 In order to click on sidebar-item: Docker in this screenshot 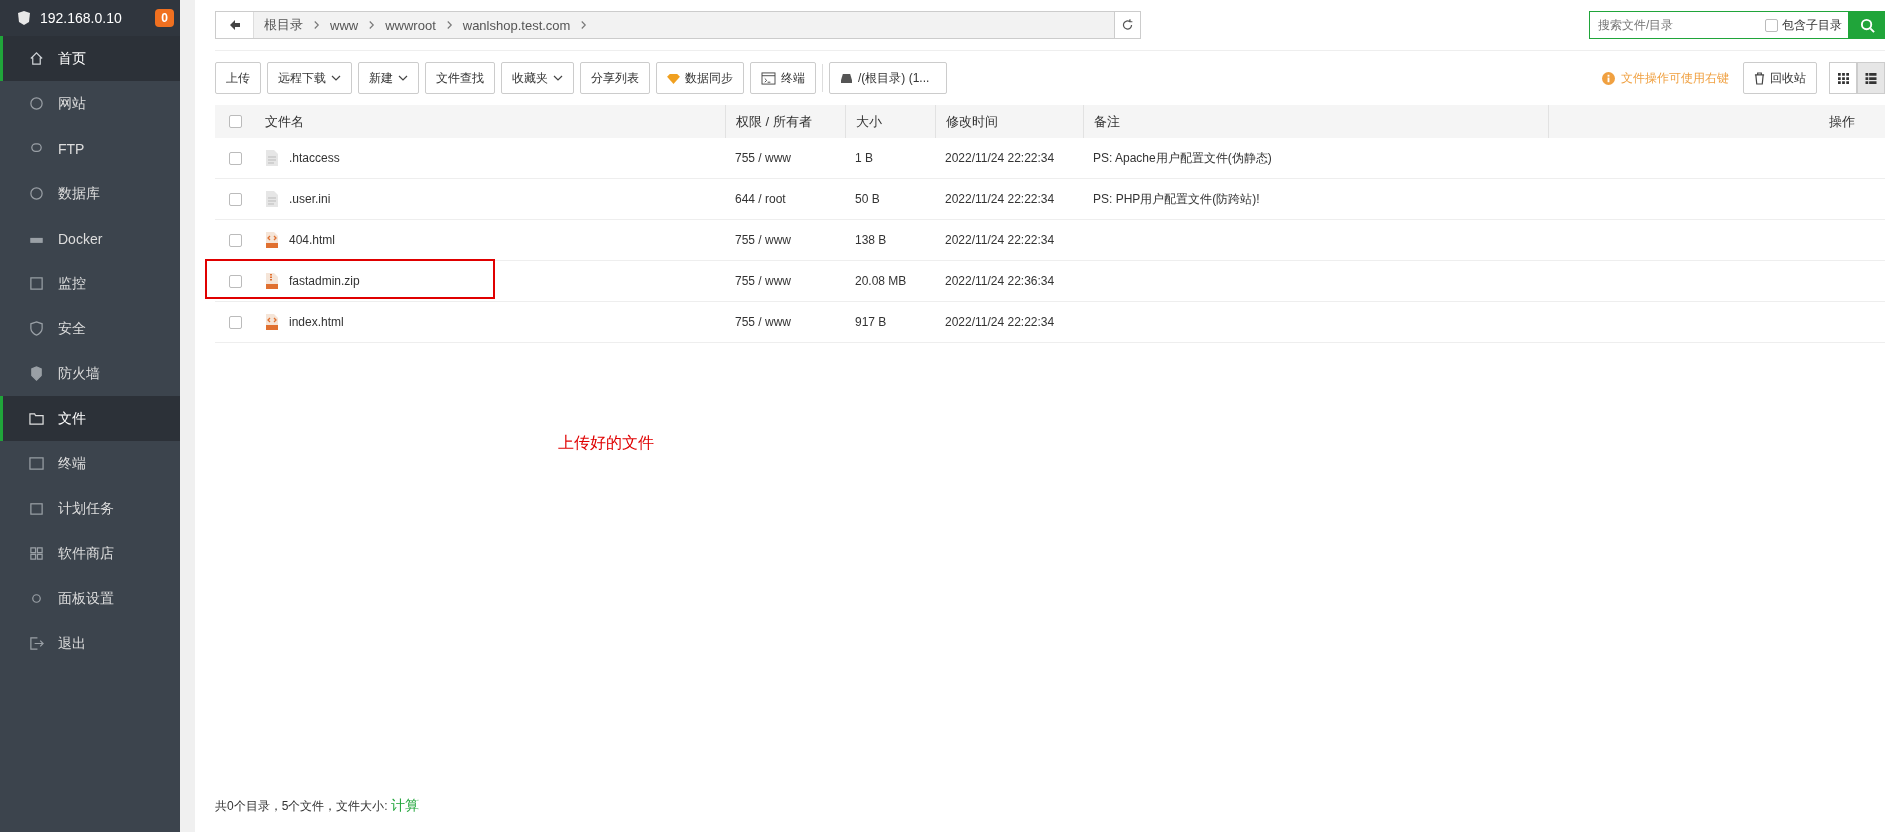, I will do `click(90, 238)`.